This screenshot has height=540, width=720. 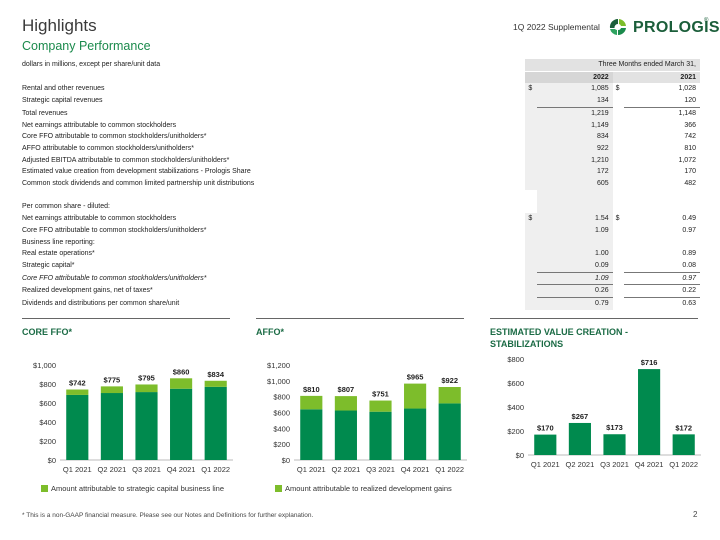 I want to click on value-2021: 1,148, so click(x=687, y=113).